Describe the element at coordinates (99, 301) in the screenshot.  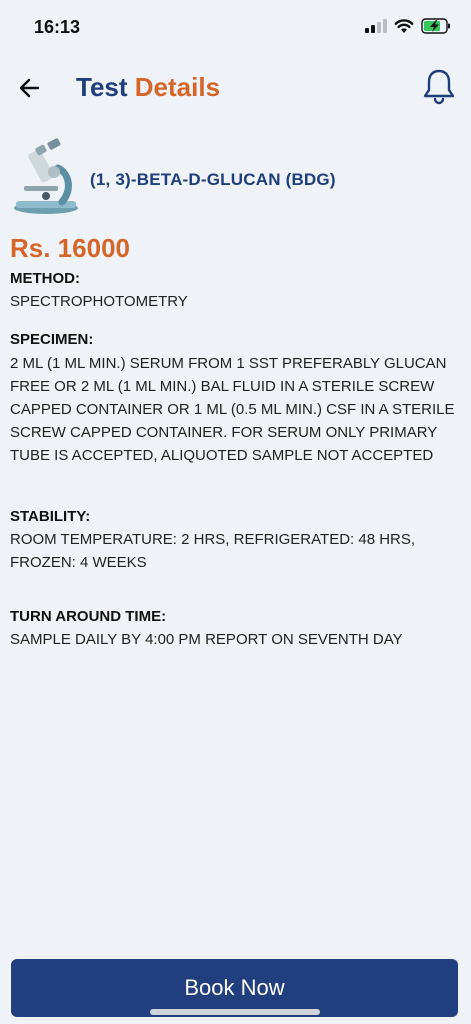
I see `method-value: SPECTROPHOTOMETRY` at that location.